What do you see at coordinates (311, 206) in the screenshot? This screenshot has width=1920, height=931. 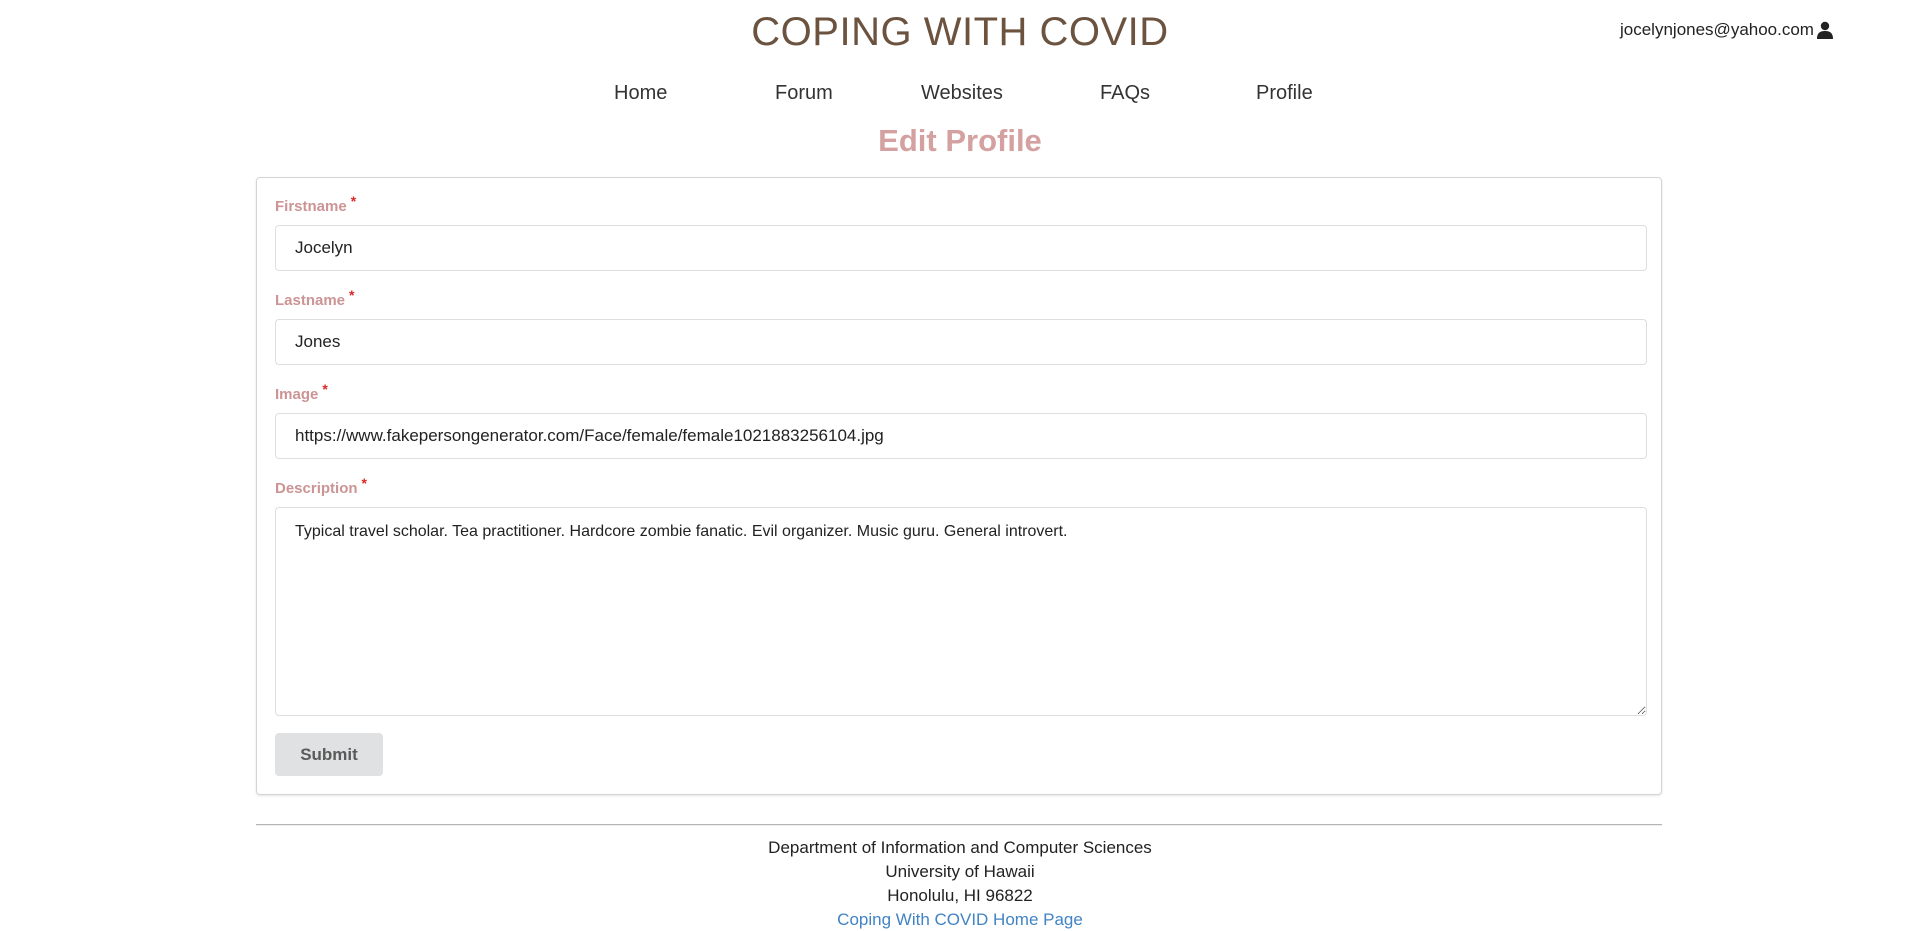 I see `firstname-label-text: Firstname` at bounding box center [311, 206].